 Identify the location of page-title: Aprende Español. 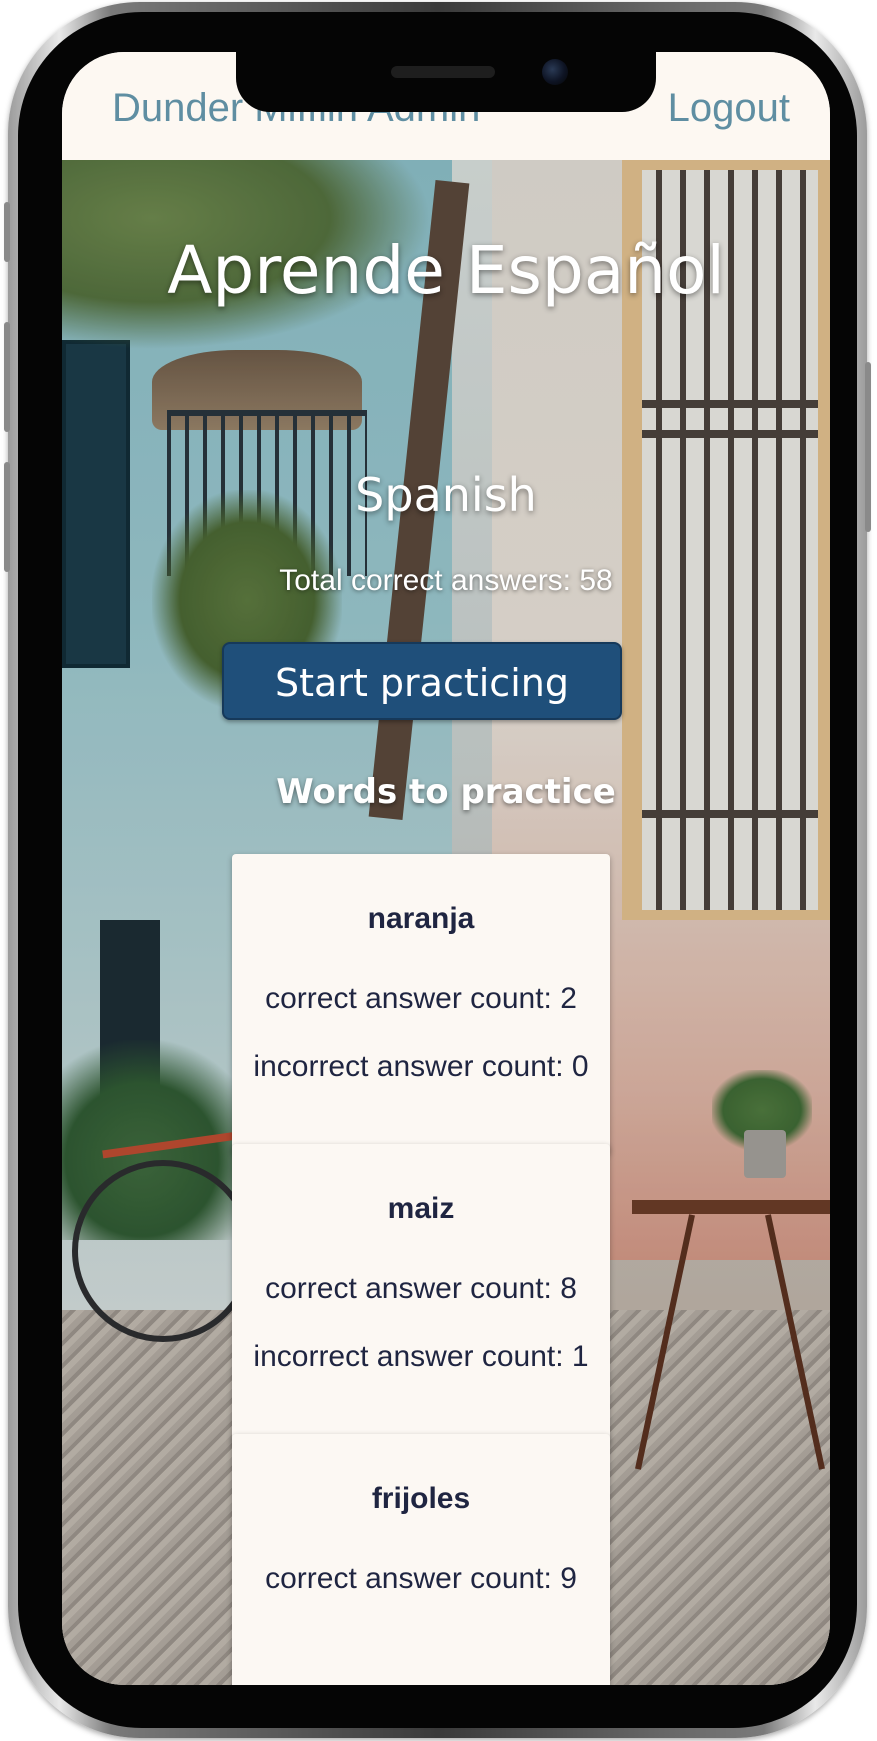
(446, 270).